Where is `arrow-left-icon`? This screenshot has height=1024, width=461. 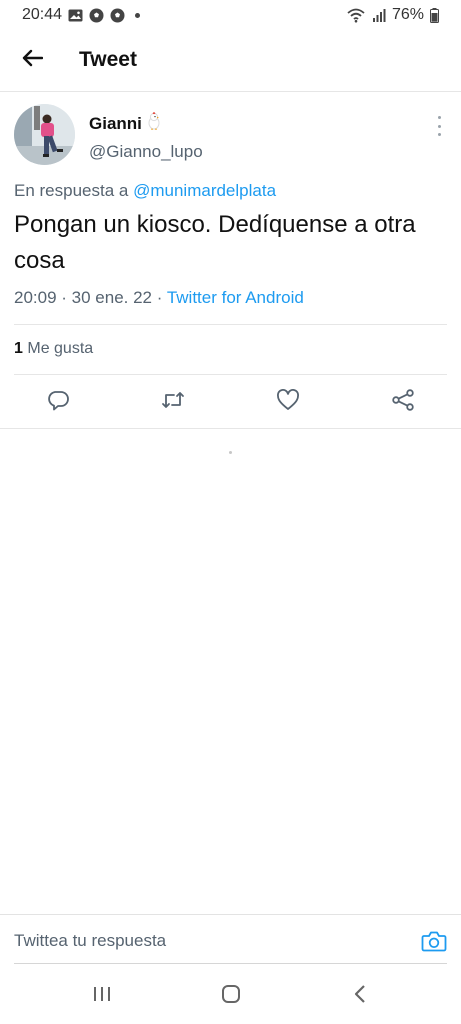 arrow-left-icon is located at coordinates (32, 60).